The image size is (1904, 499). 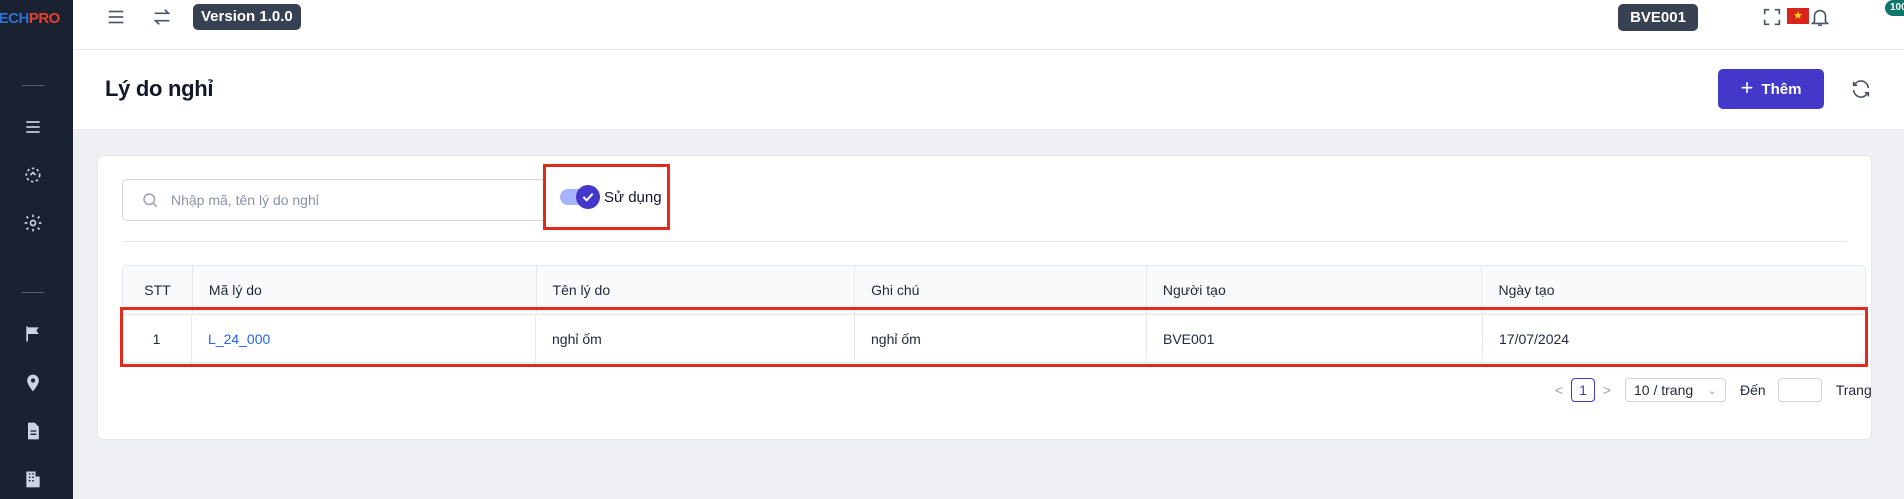 I want to click on search-input, so click(x=351, y=200).